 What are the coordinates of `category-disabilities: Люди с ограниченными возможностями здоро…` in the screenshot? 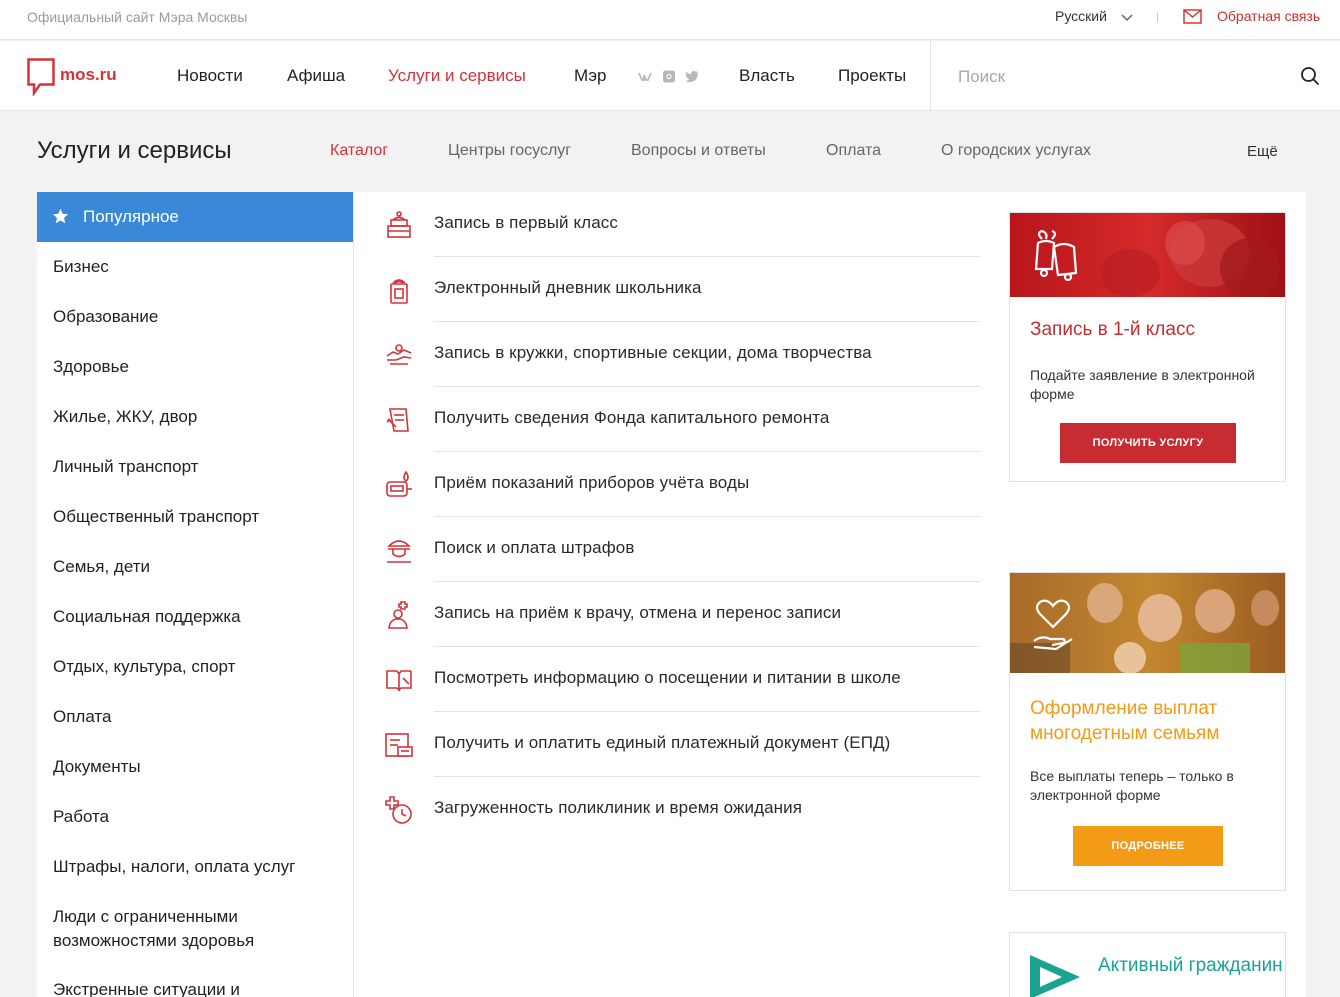 It's located at (182, 929).